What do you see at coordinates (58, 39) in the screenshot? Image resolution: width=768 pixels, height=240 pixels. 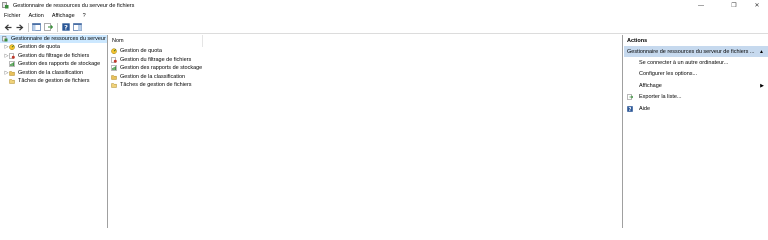 I see `tree-root-label: Gestionnaire de ressources du serveur` at bounding box center [58, 39].